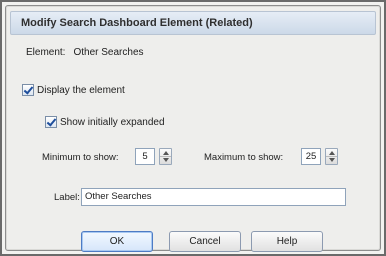 The height and width of the screenshot is (256, 386). I want to click on display-element-row: Display the element, so click(73, 90).